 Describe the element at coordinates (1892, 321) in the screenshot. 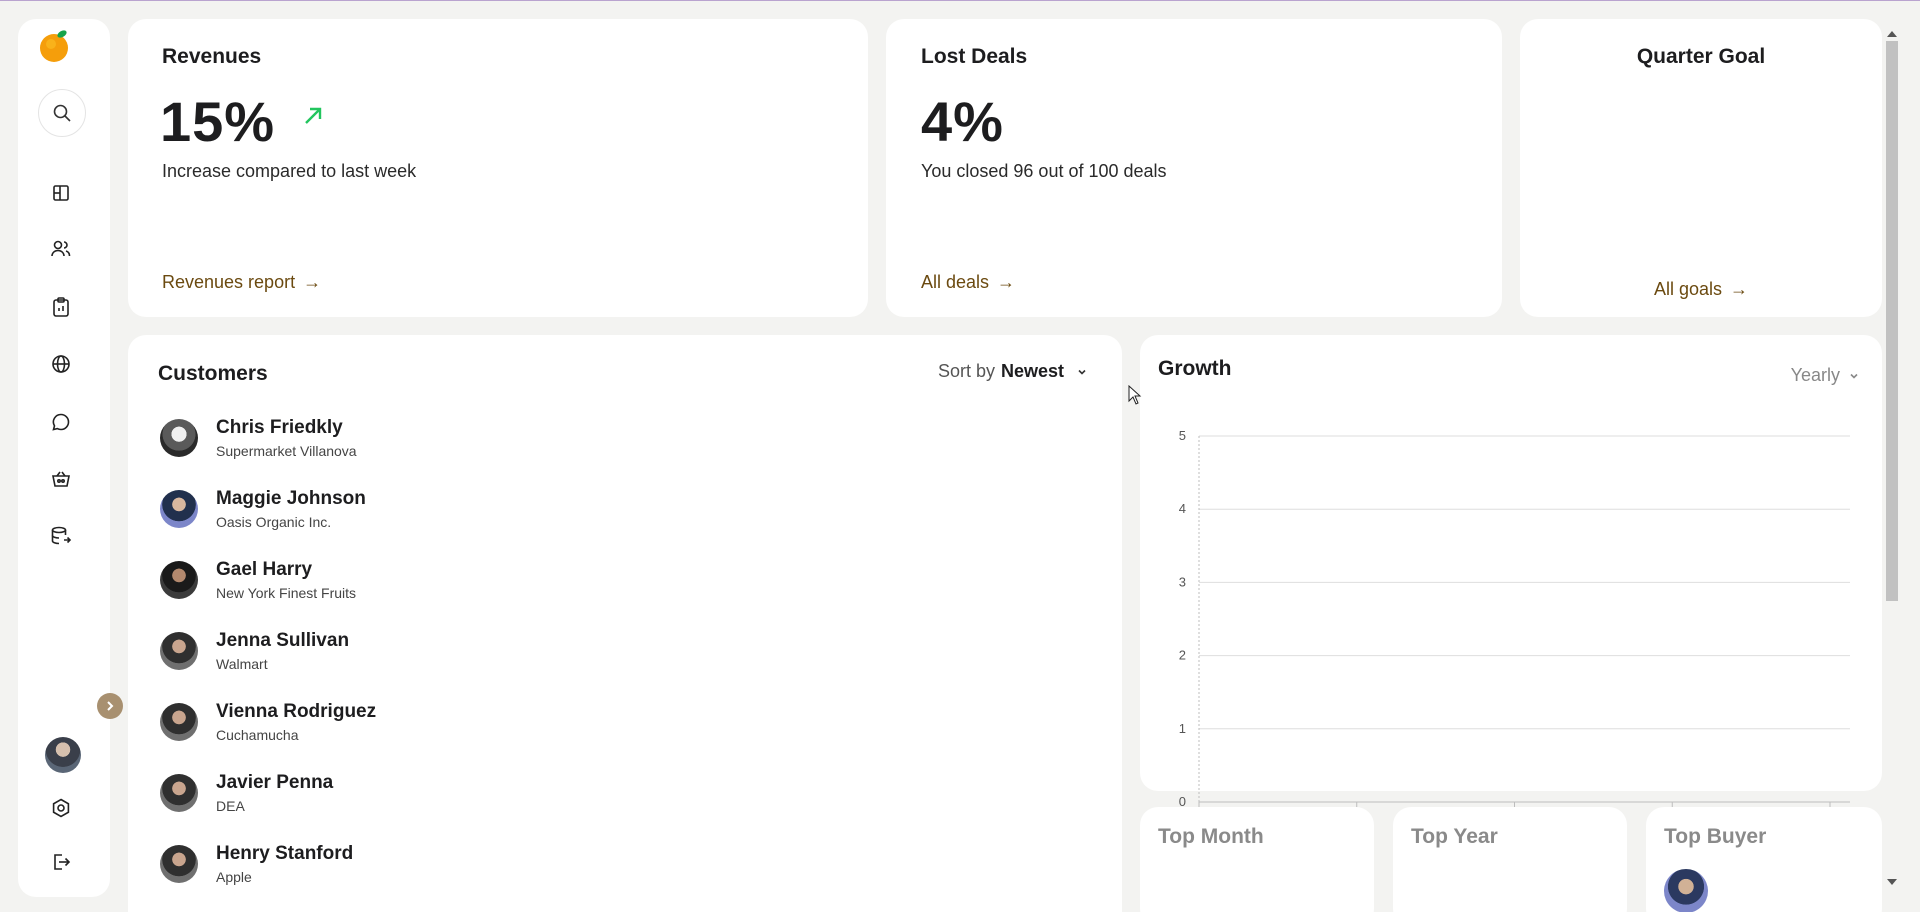

I see `scroll-thumb` at that location.